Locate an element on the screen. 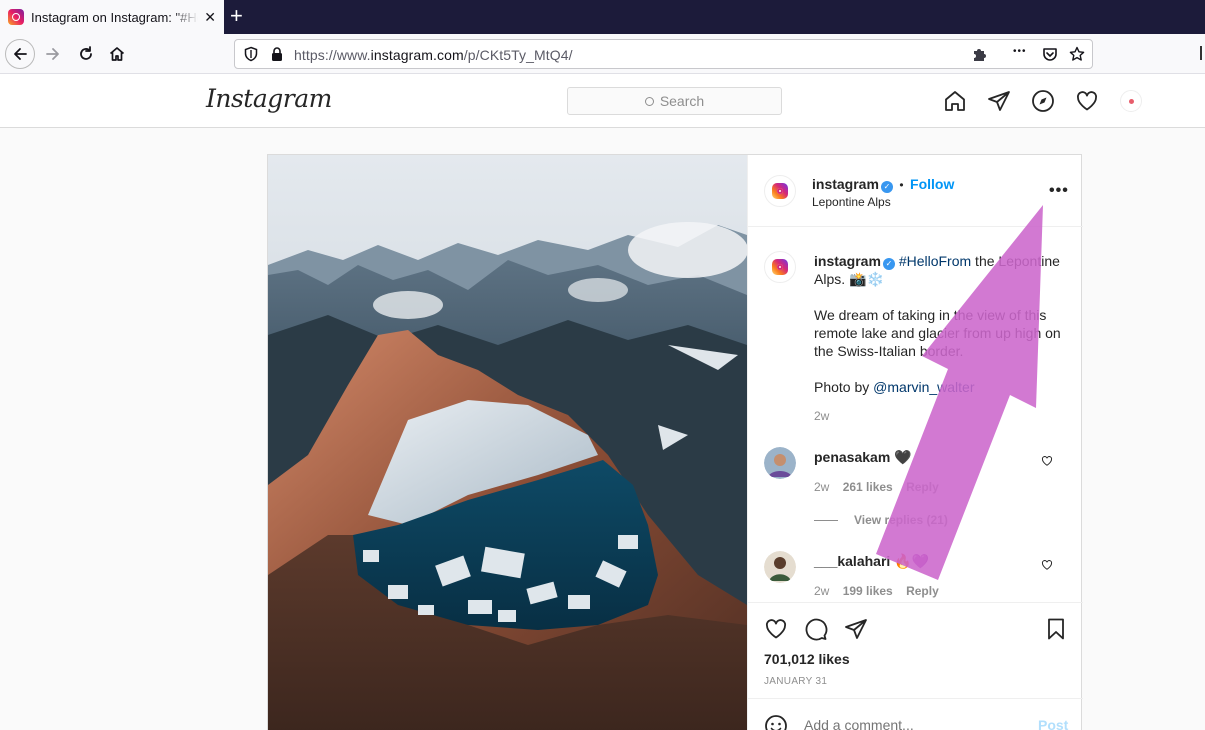  share-paper-plane-icon is located at coordinates (856, 629).